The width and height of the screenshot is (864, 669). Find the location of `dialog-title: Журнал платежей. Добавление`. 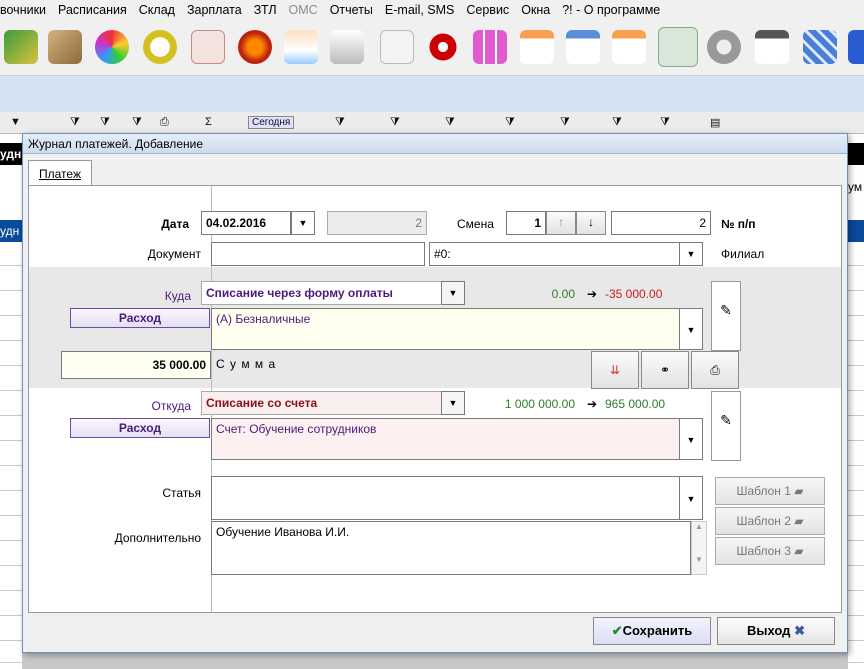

dialog-title: Журнал платежей. Добавление is located at coordinates (435, 144).